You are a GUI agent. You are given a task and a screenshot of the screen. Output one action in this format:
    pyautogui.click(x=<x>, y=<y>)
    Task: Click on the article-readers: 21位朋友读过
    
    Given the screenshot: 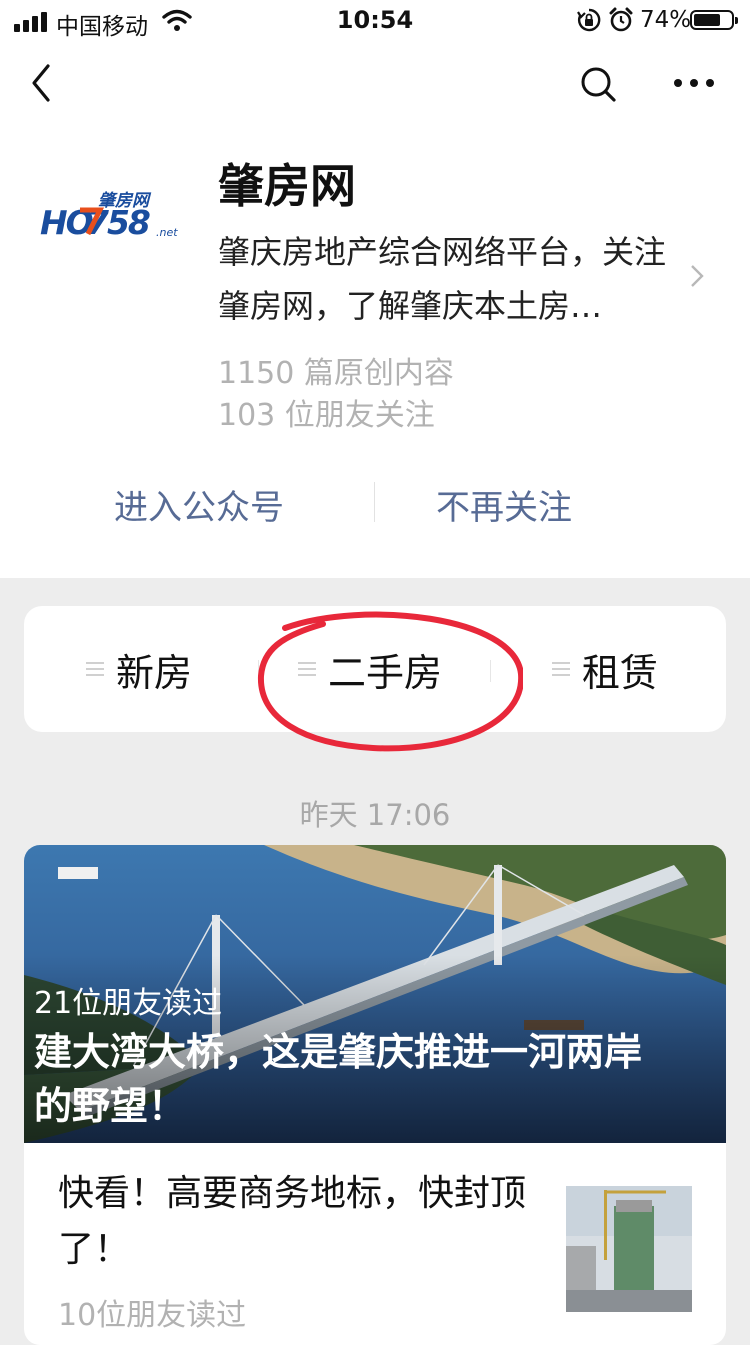 What is the action you would take?
    pyautogui.click(x=128, y=1003)
    